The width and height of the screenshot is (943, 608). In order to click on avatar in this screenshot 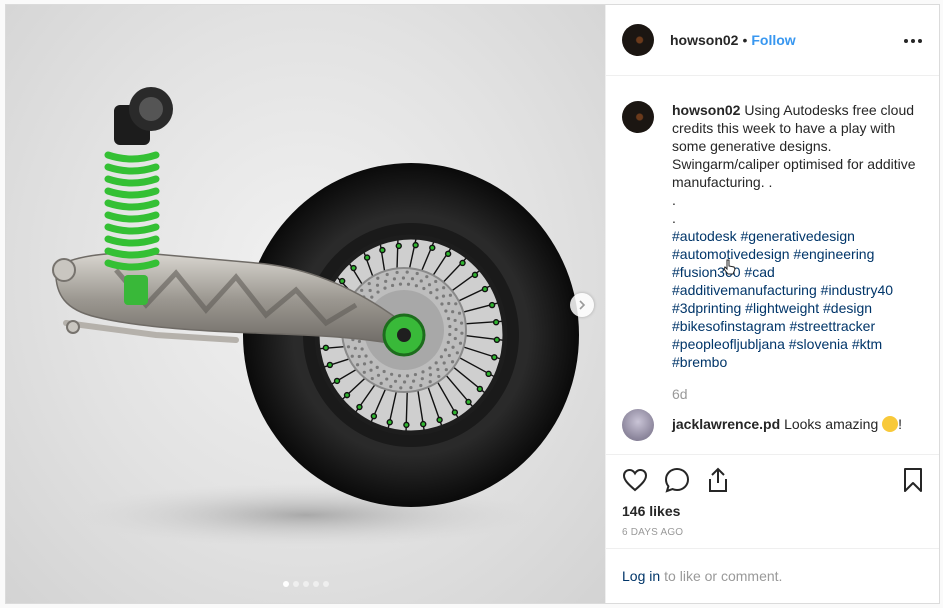, I will do `click(638, 40)`.